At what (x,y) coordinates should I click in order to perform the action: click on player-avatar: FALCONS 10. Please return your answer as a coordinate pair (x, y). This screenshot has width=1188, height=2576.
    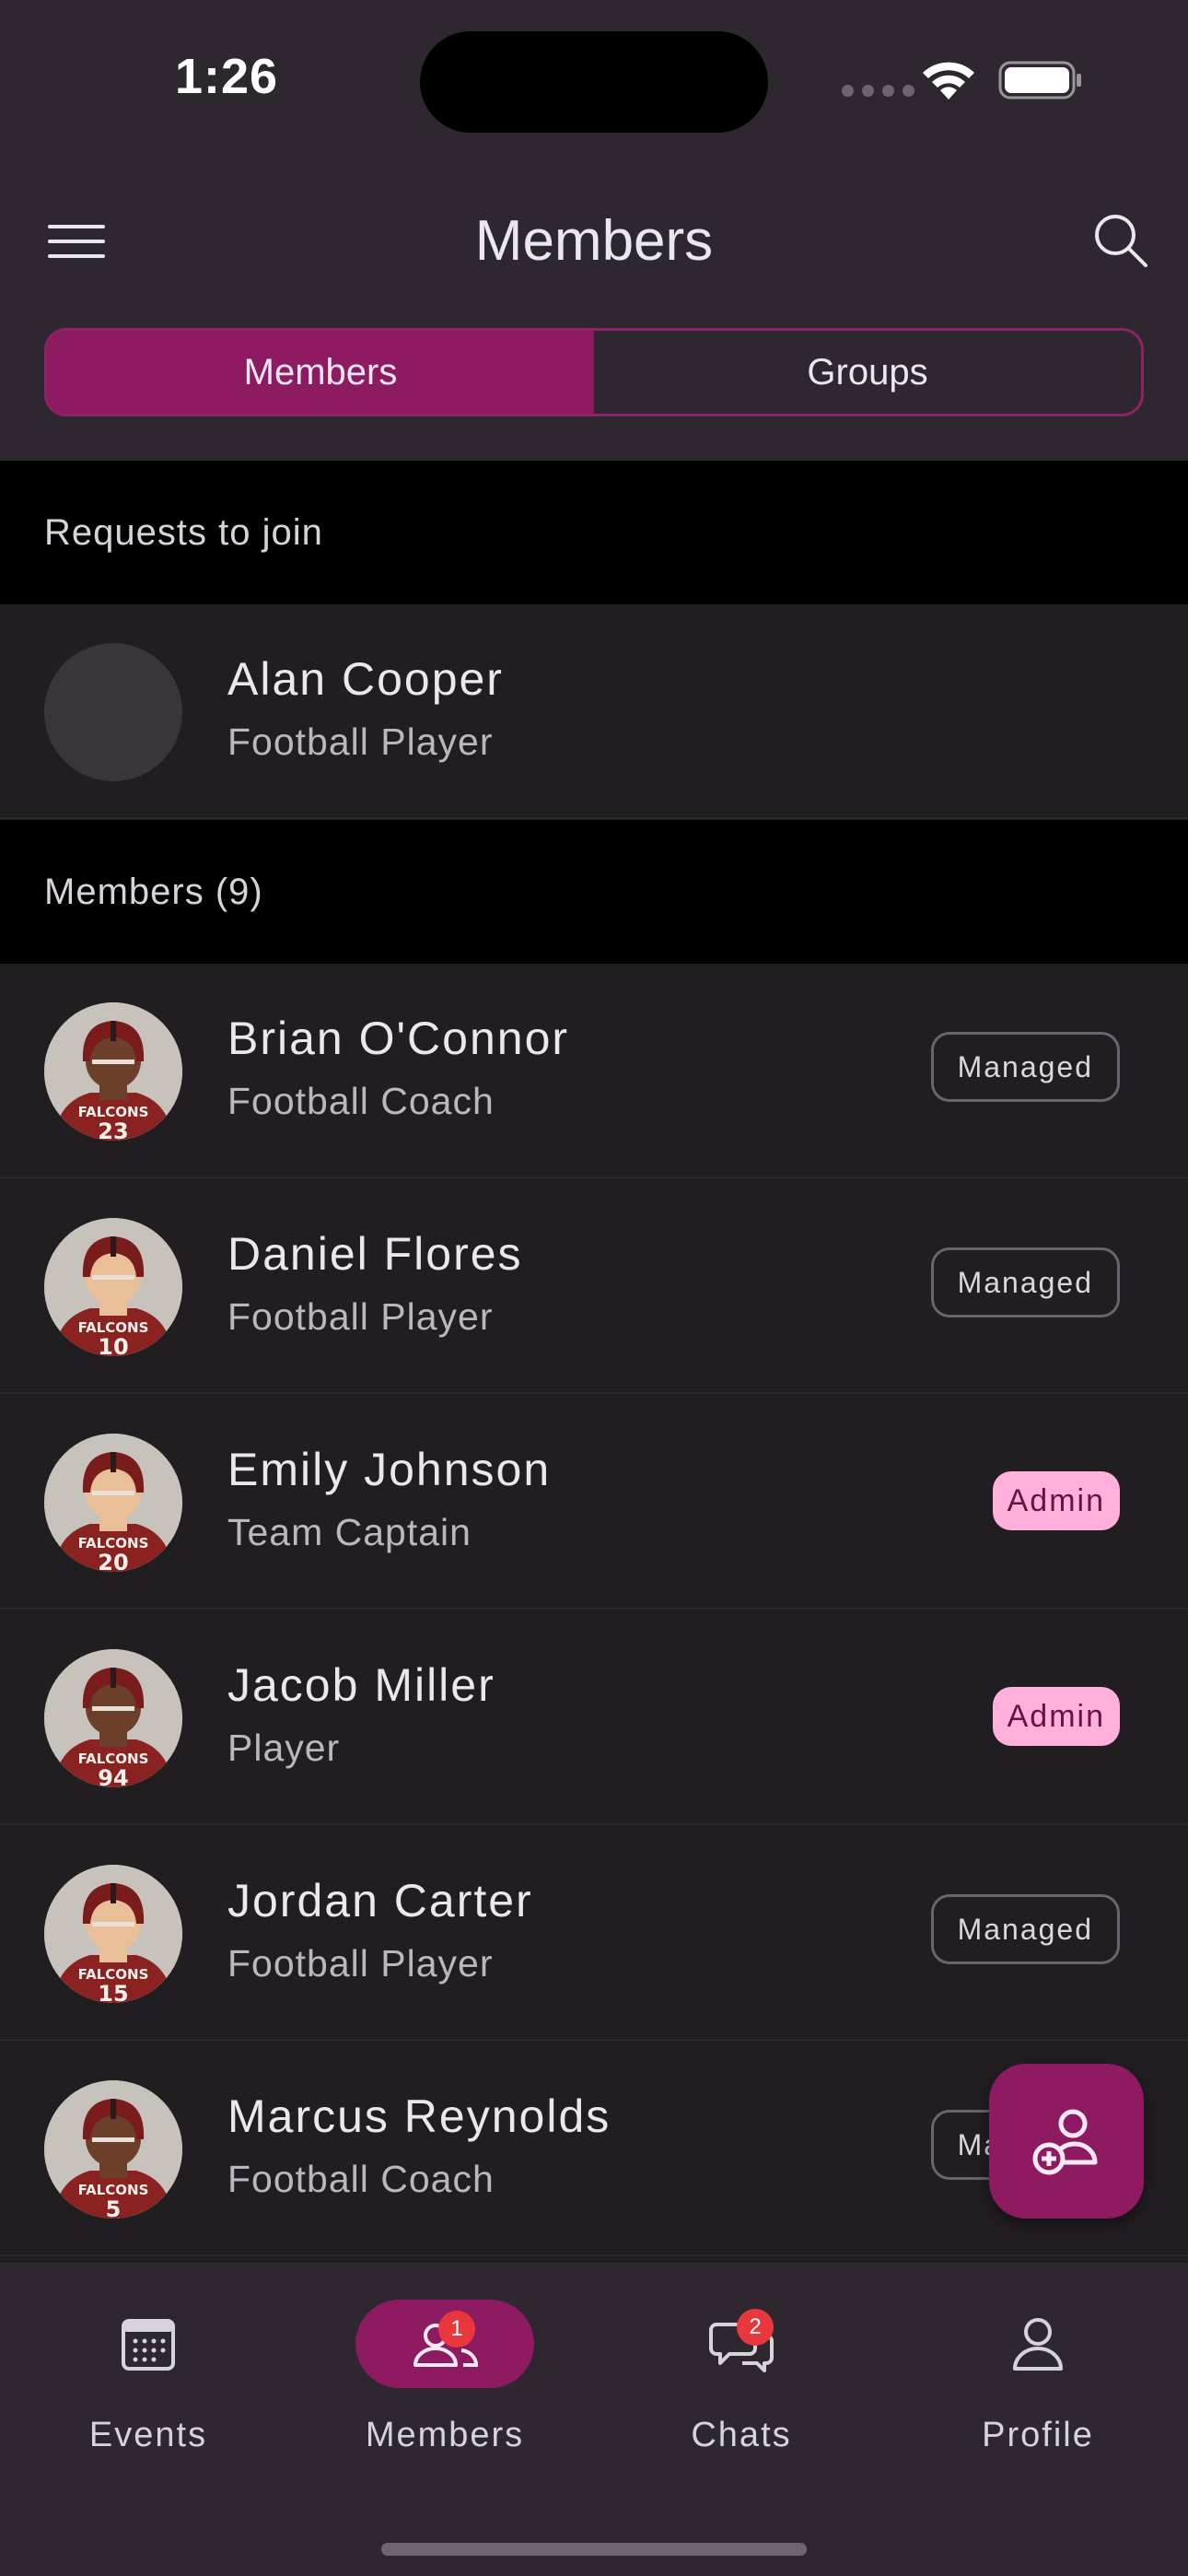
    Looking at the image, I should click on (113, 1287).